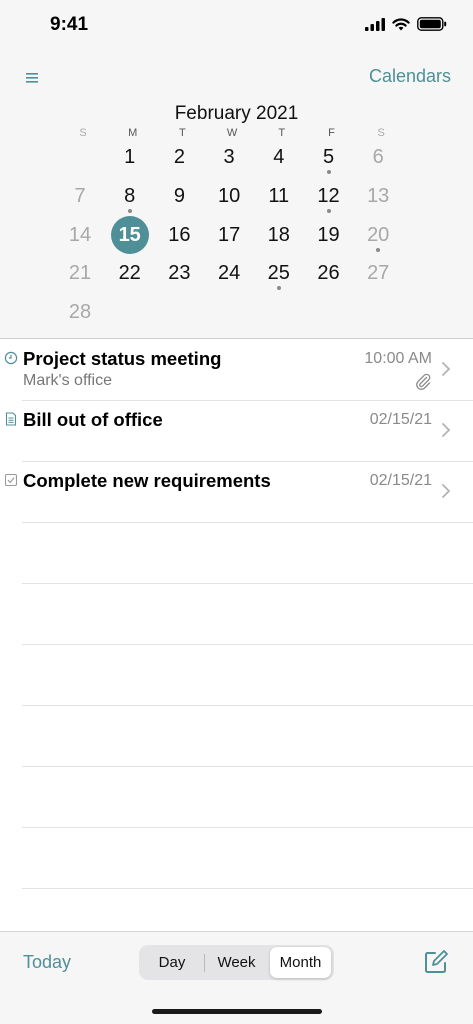  Describe the element at coordinates (11, 358) in the screenshot. I see `clock-icon` at that location.